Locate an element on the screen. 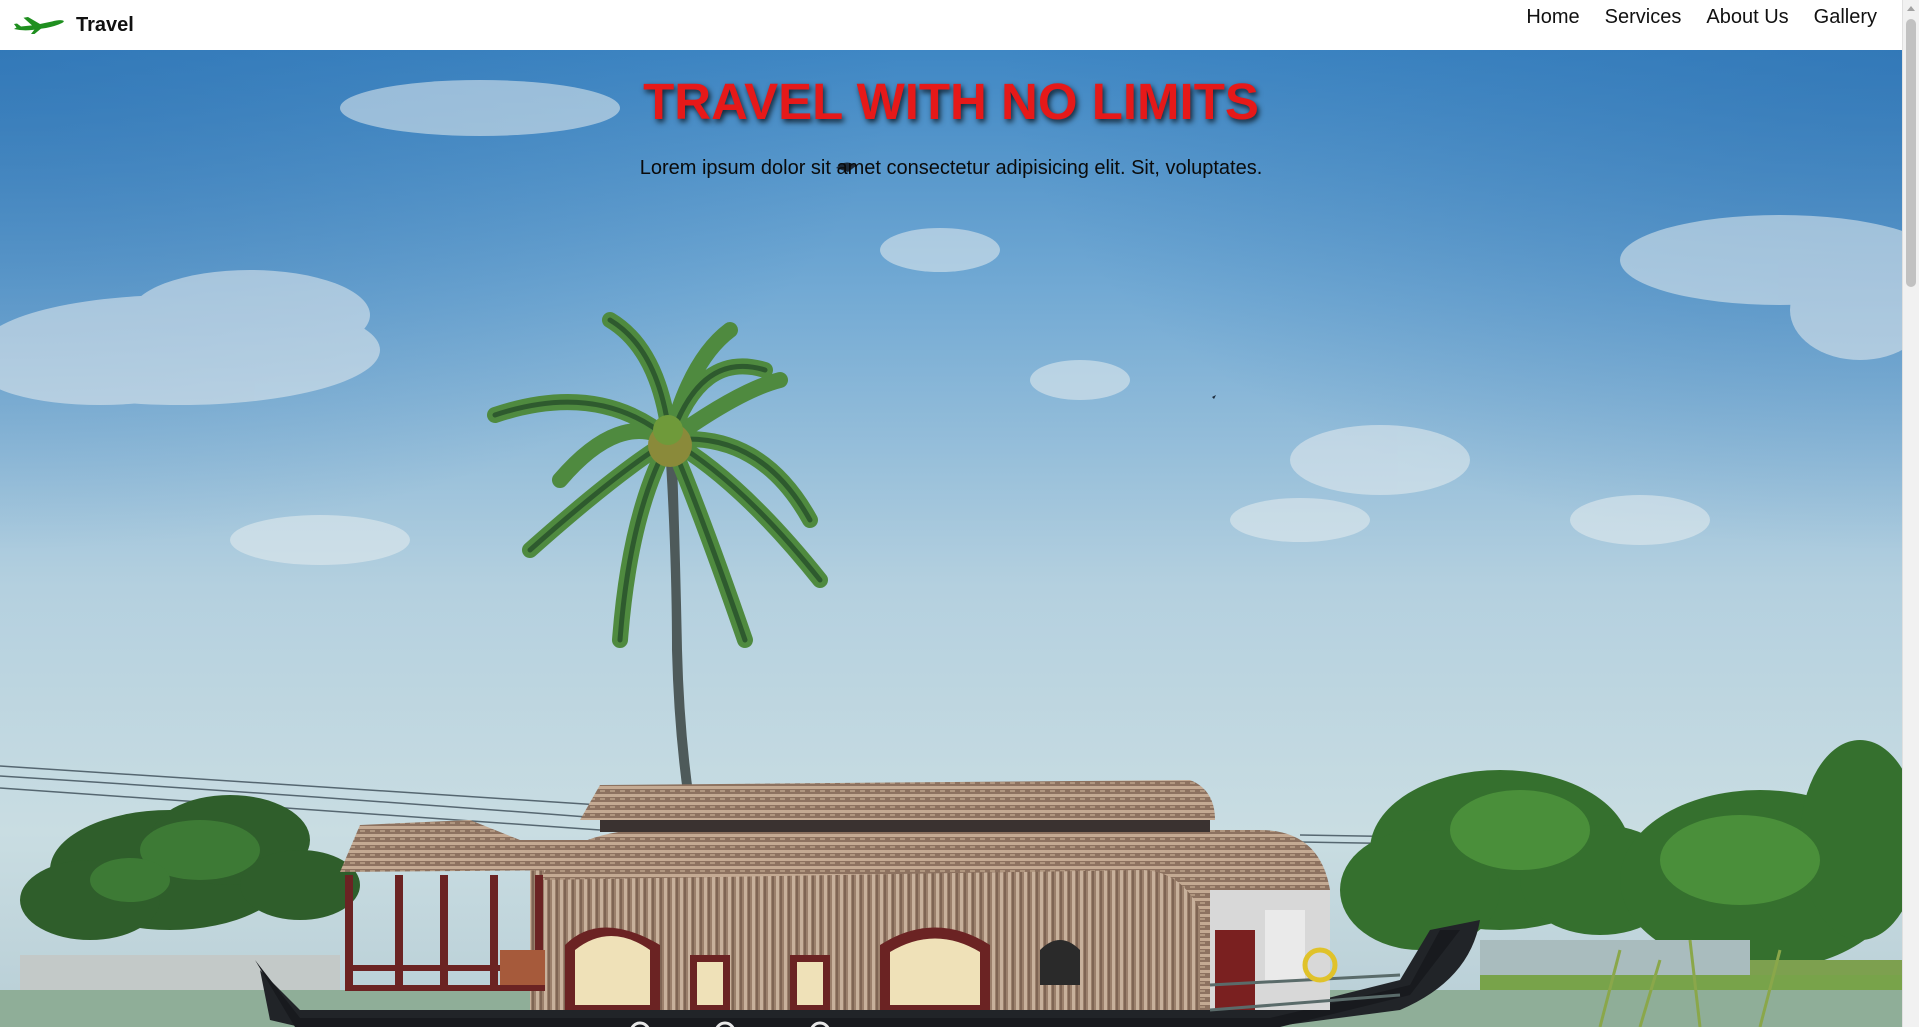 The image size is (1919, 1027). main-nav: Home Services About Us Gallery is located at coordinates (1701, 17).